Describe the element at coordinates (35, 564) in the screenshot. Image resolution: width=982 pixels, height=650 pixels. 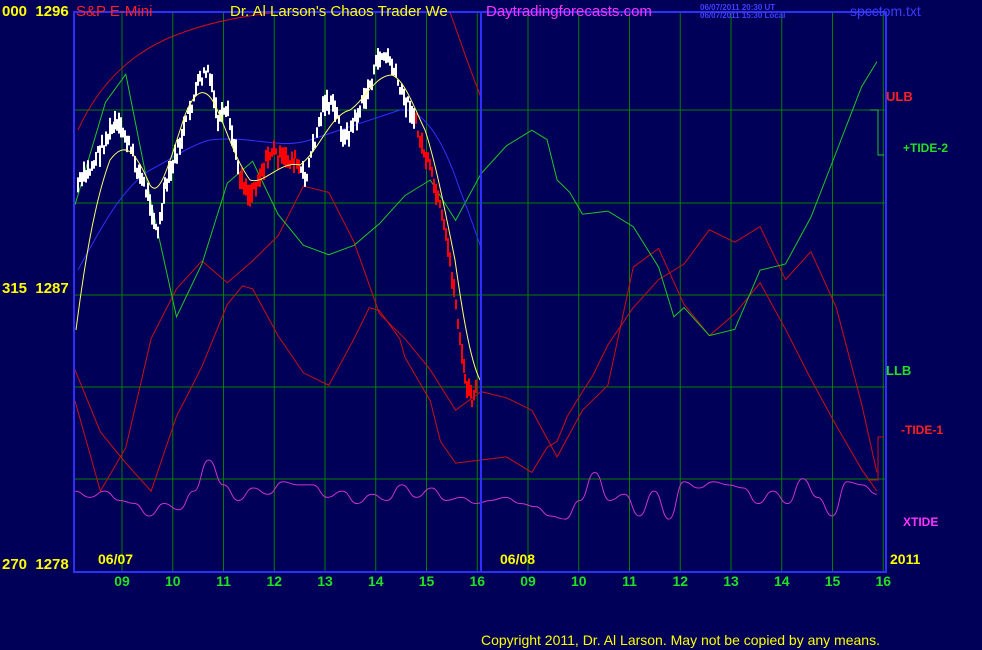
I see `price-label-bottom: 270 1278` at that location.